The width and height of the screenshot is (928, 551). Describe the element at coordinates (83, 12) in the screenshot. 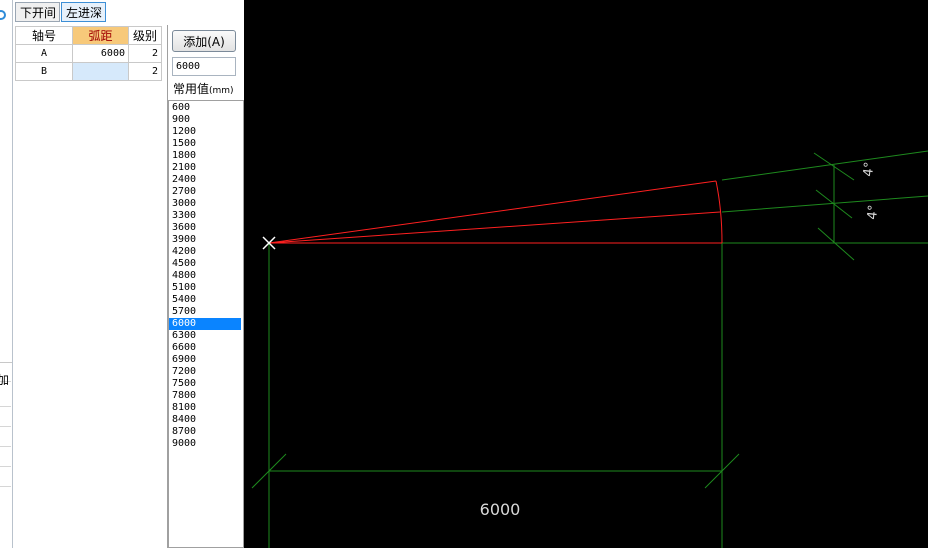

I see `tab-left-depth: 左进深` at that location.